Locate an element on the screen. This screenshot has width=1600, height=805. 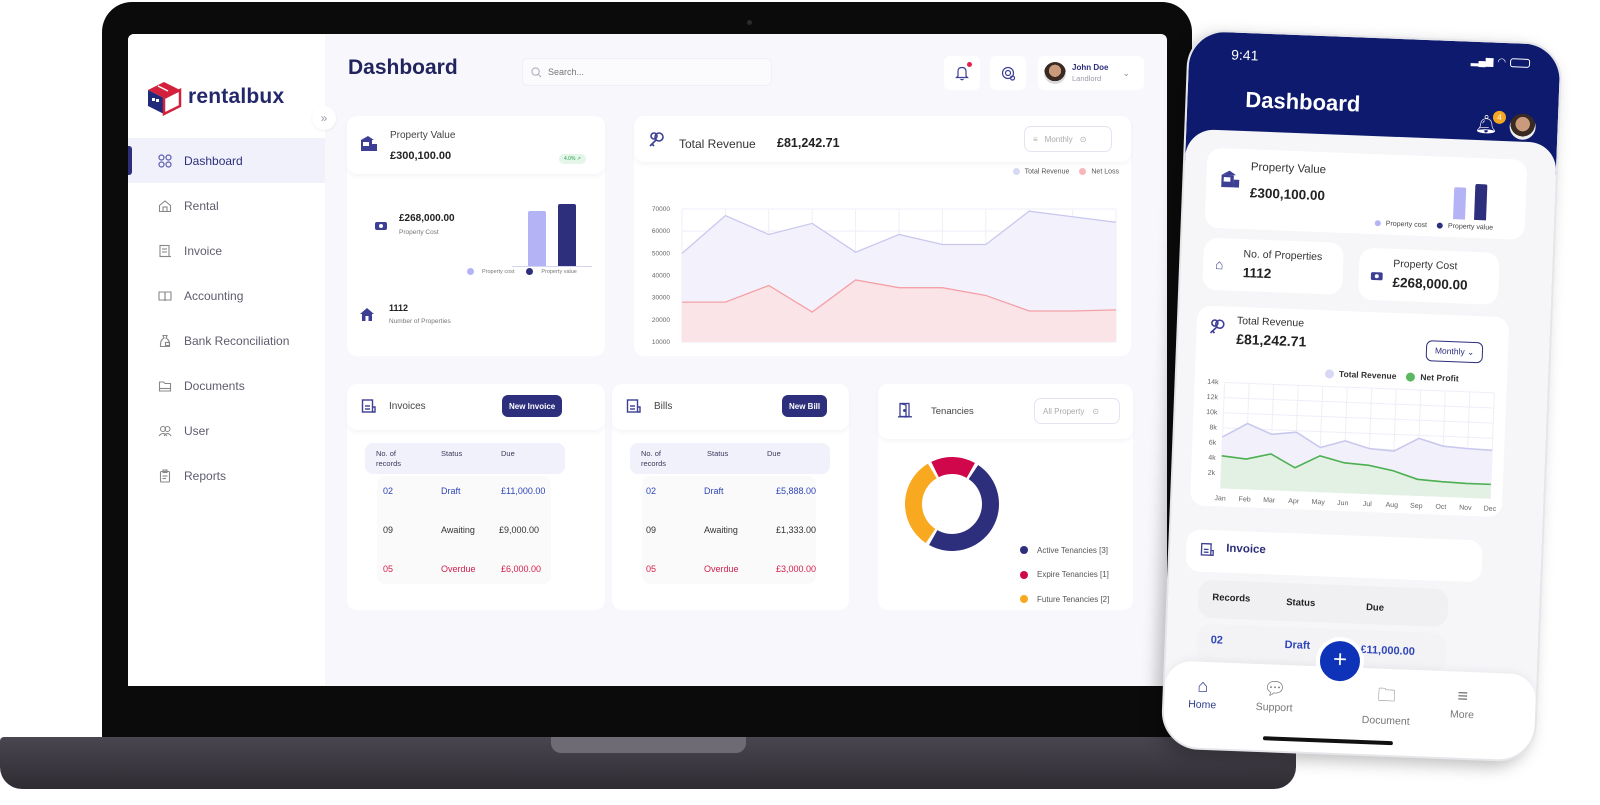
sidebar-item-label: Accounting is located at coordinates (214, 295).